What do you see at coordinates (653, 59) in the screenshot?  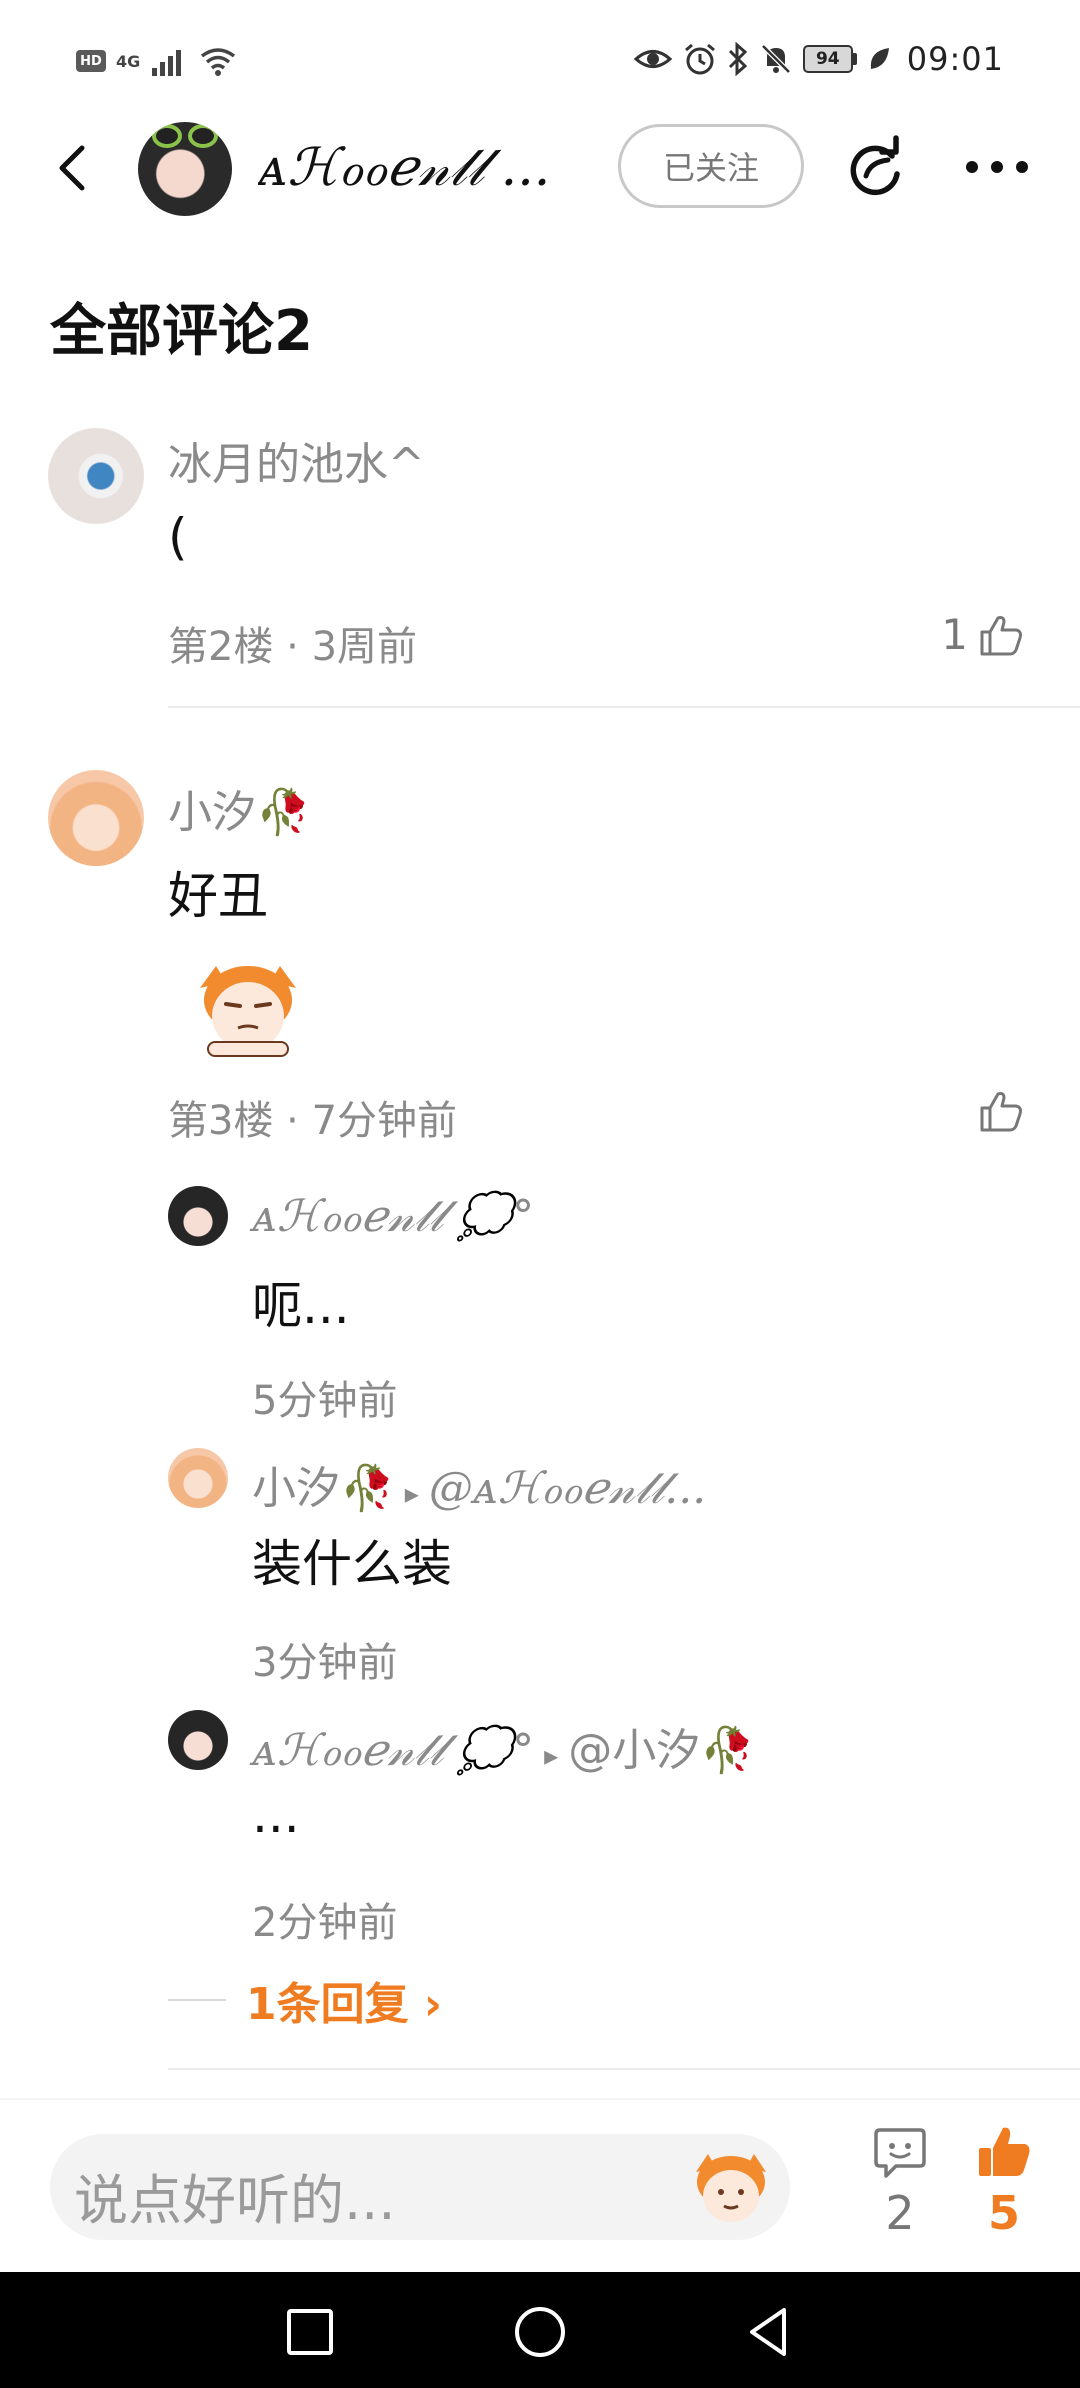 I see `eye-icon` at bounding box center [653, 59].